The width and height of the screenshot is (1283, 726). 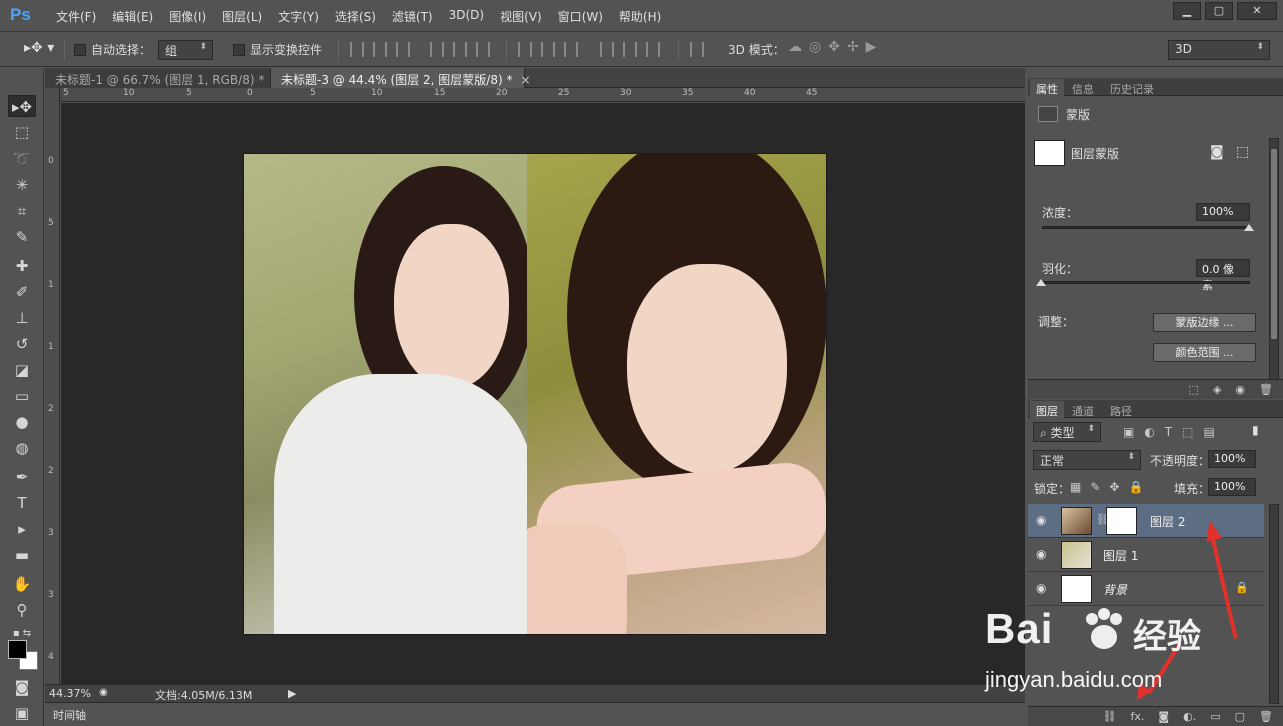 What do you see at coordinates (22, 687) in the screenshot?
I see `quick-mask-icon: ◙` at bounding box center [22, 687].